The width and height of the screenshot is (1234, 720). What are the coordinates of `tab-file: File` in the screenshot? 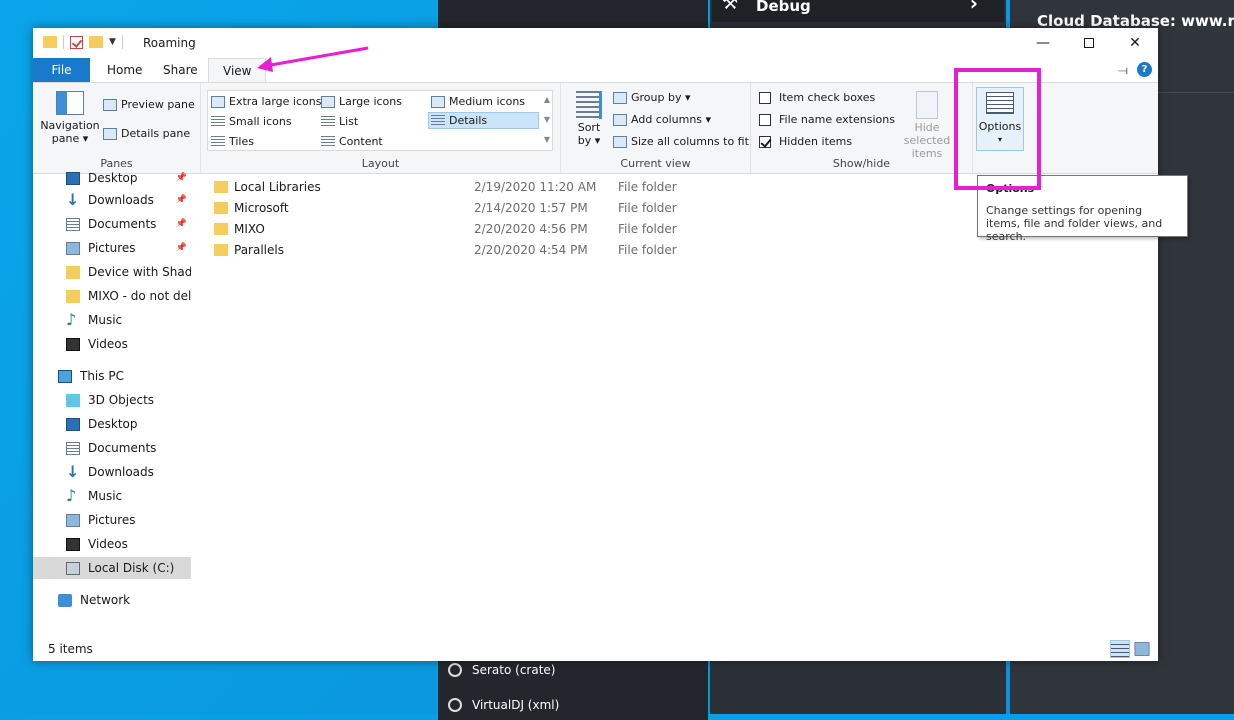 It's located at (61, 70).